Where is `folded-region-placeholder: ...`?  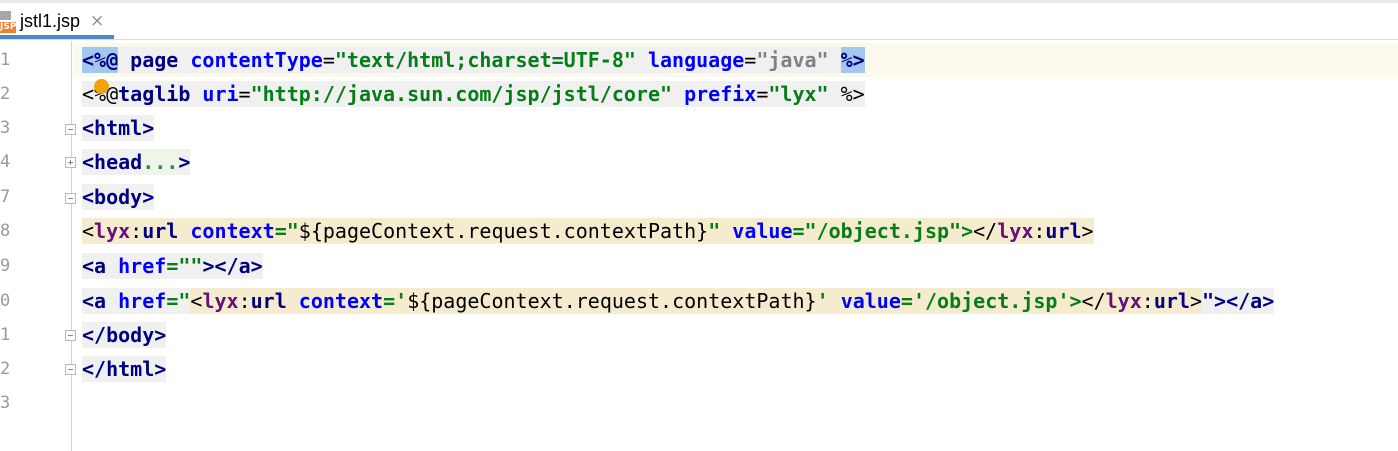 folded-region-placeholder: ... is located at coordinates (160, 162).